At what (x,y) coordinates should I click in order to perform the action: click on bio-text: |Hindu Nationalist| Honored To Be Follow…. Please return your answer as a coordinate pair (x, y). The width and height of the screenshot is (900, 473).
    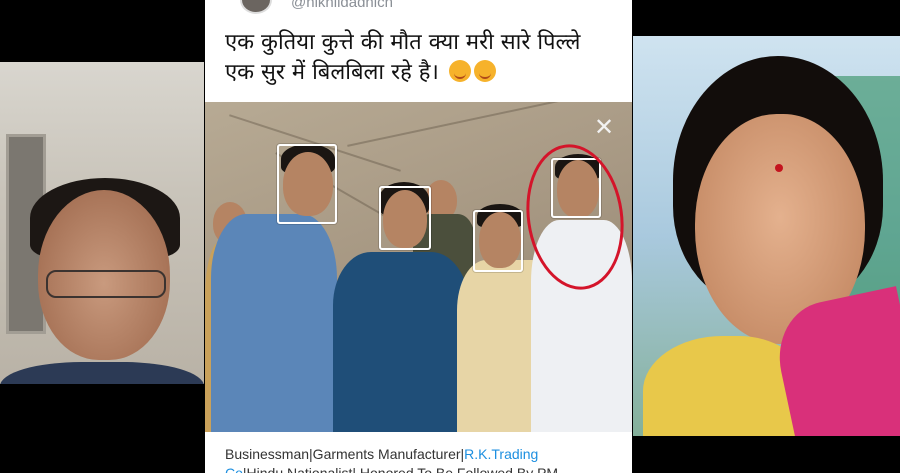
    Looking at the image, I should click on (400, 469).